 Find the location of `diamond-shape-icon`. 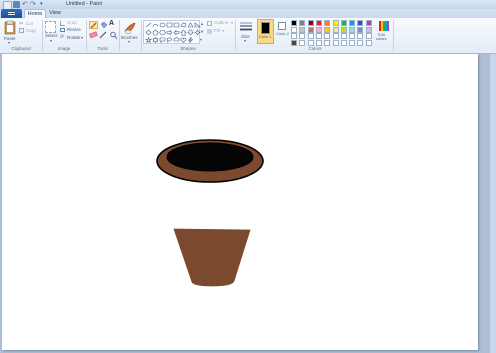

diamond-shape-icon is located at coordinates (148, 32).